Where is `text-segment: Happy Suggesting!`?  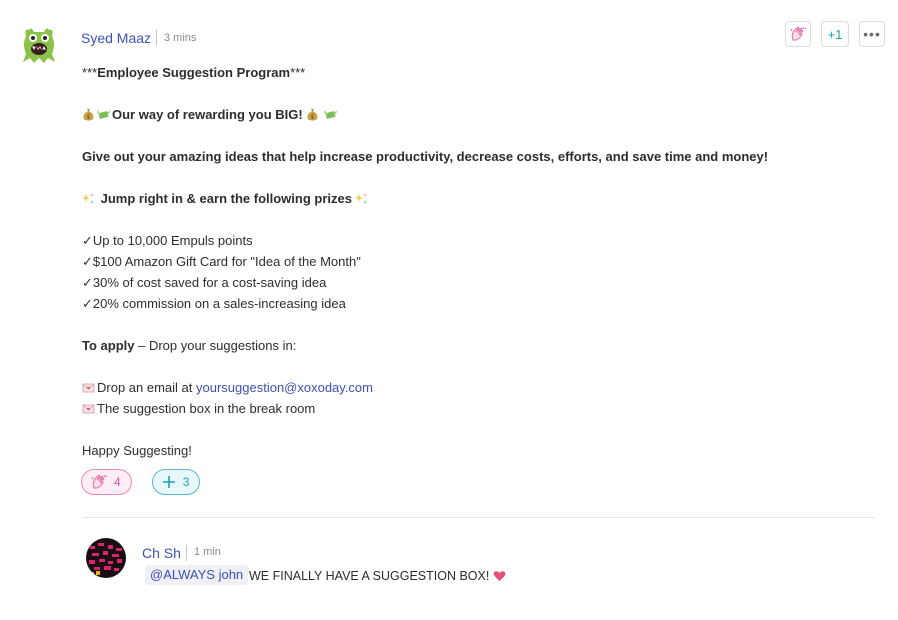
text-segment: Happy Suggesting! is located at coordinates (137, 450).